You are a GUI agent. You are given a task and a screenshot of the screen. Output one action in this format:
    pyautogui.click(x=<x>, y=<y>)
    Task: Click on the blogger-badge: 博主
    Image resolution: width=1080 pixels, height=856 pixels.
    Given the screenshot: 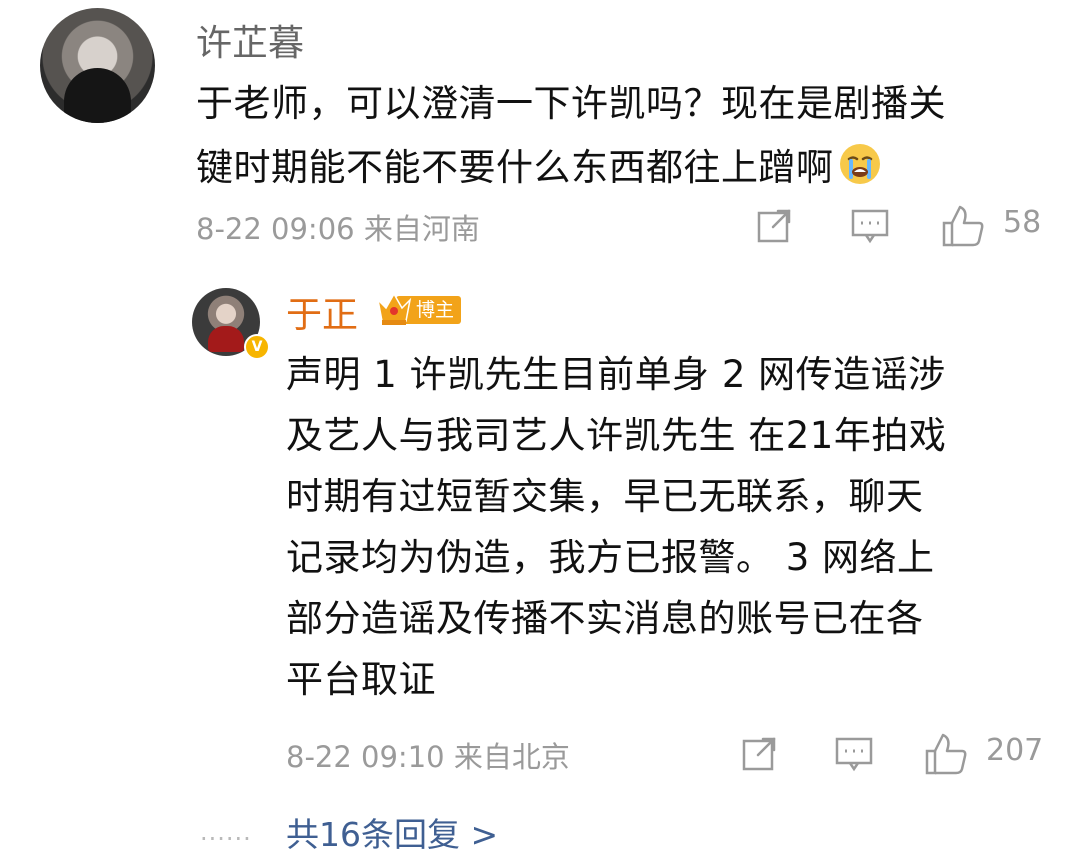 What is the action you would take?
    pyautogui.click(x=418, y=309)
    